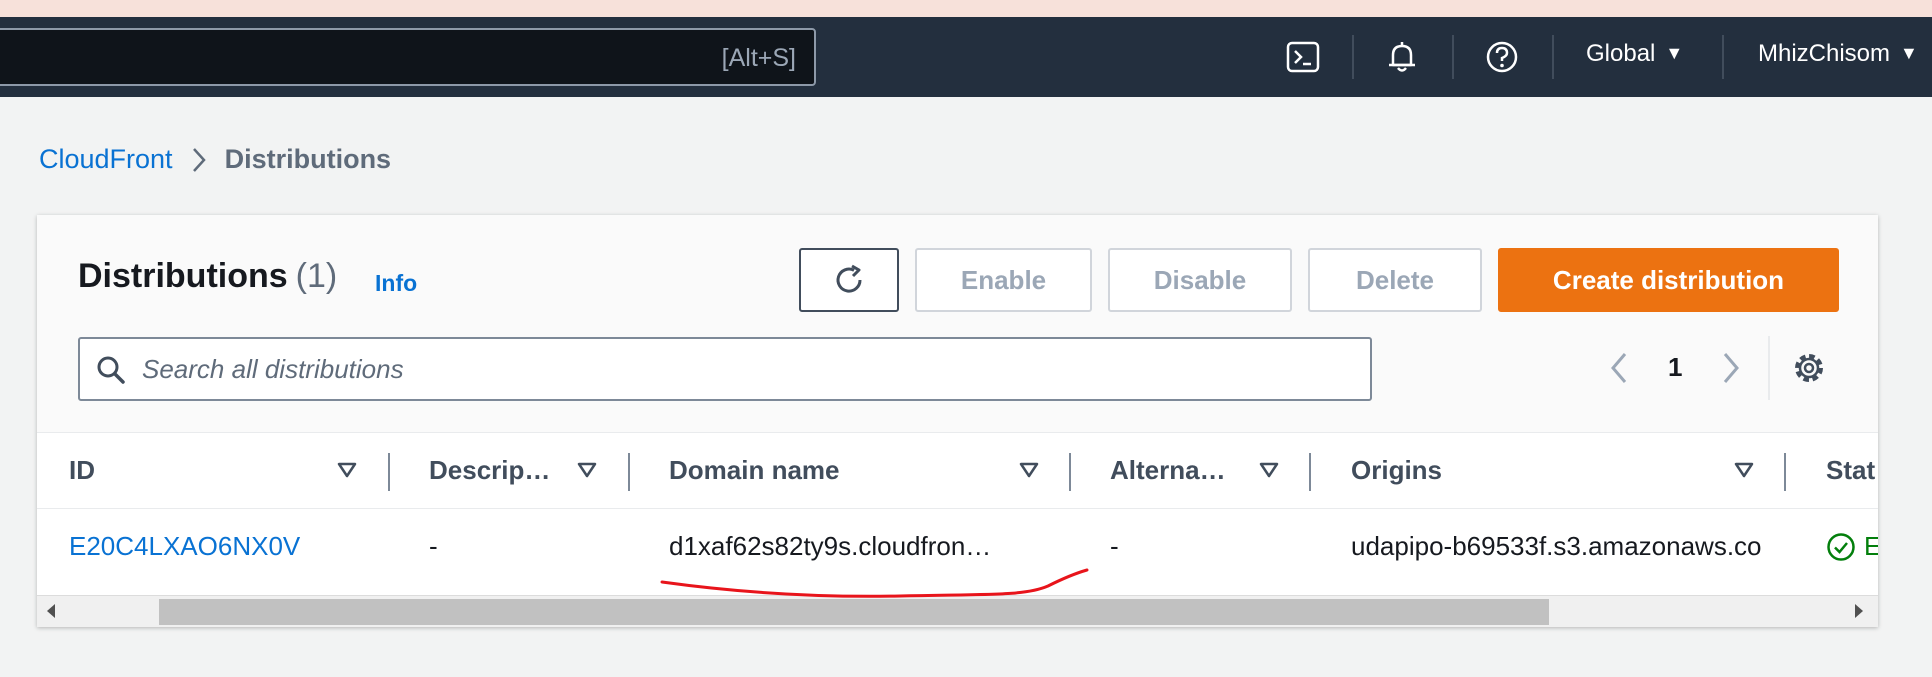 This screenshot has width=1932, height=677. Describe the element at coordinates (1619, 370) in the screenshot. I see `previous-page-icon` at that location.